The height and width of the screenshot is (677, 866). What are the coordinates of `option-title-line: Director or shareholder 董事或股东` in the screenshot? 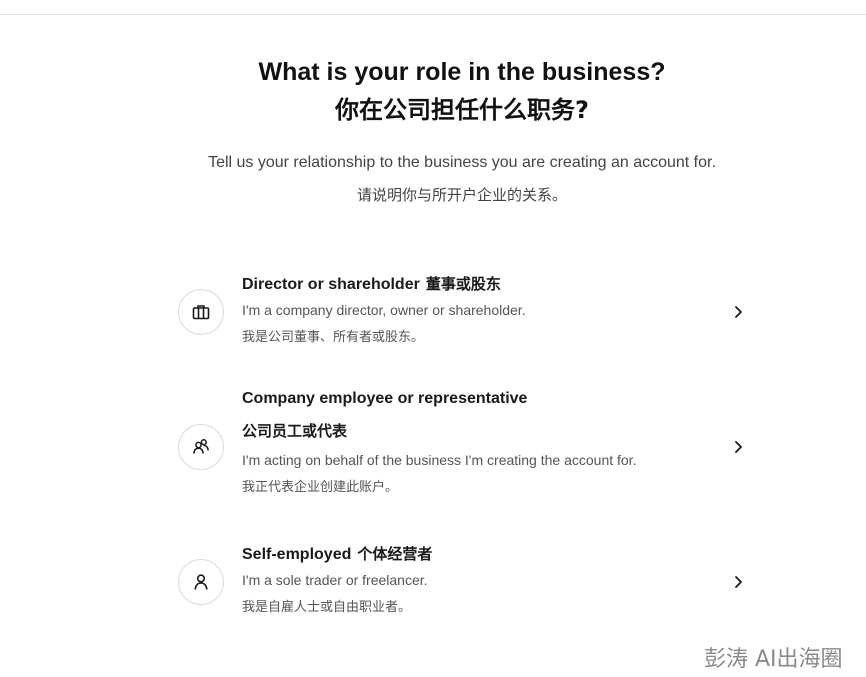 It's located at (477, 284).